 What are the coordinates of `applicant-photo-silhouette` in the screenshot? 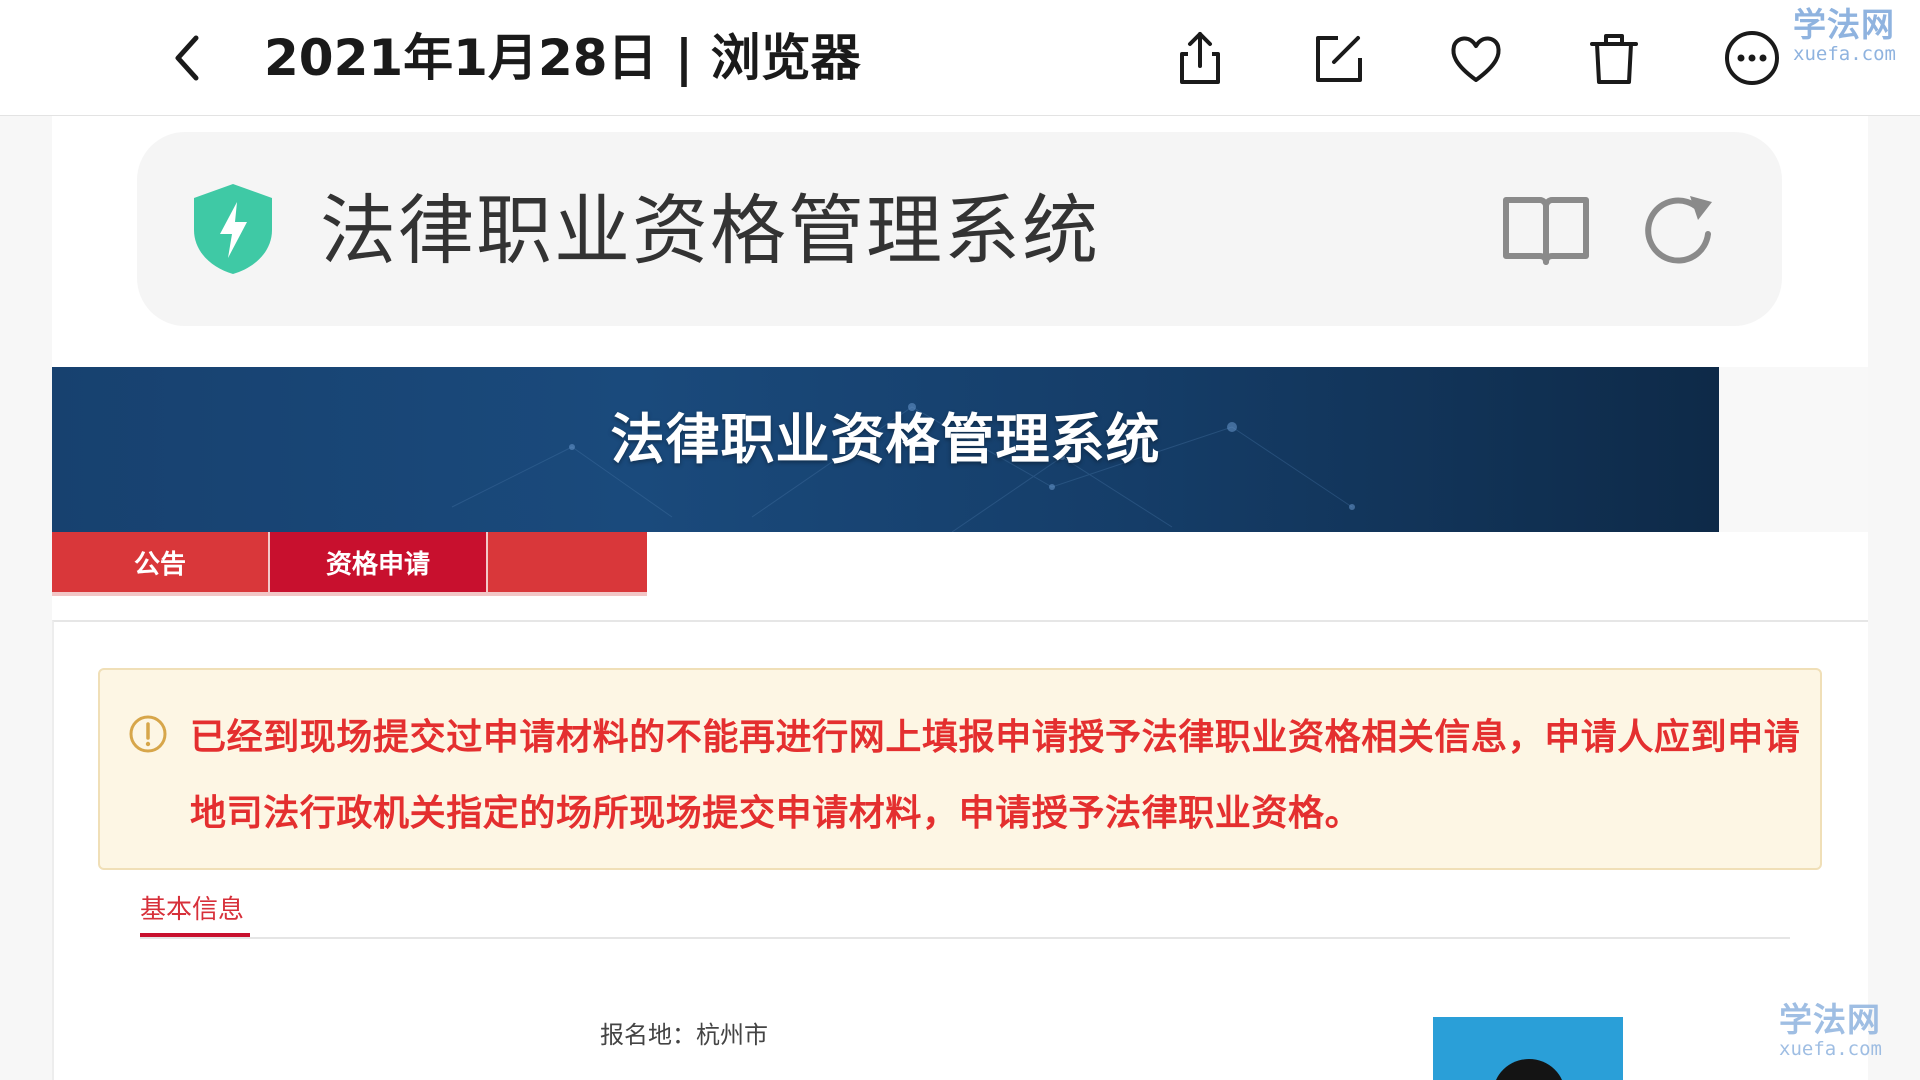 It's located at (1529, 1069).